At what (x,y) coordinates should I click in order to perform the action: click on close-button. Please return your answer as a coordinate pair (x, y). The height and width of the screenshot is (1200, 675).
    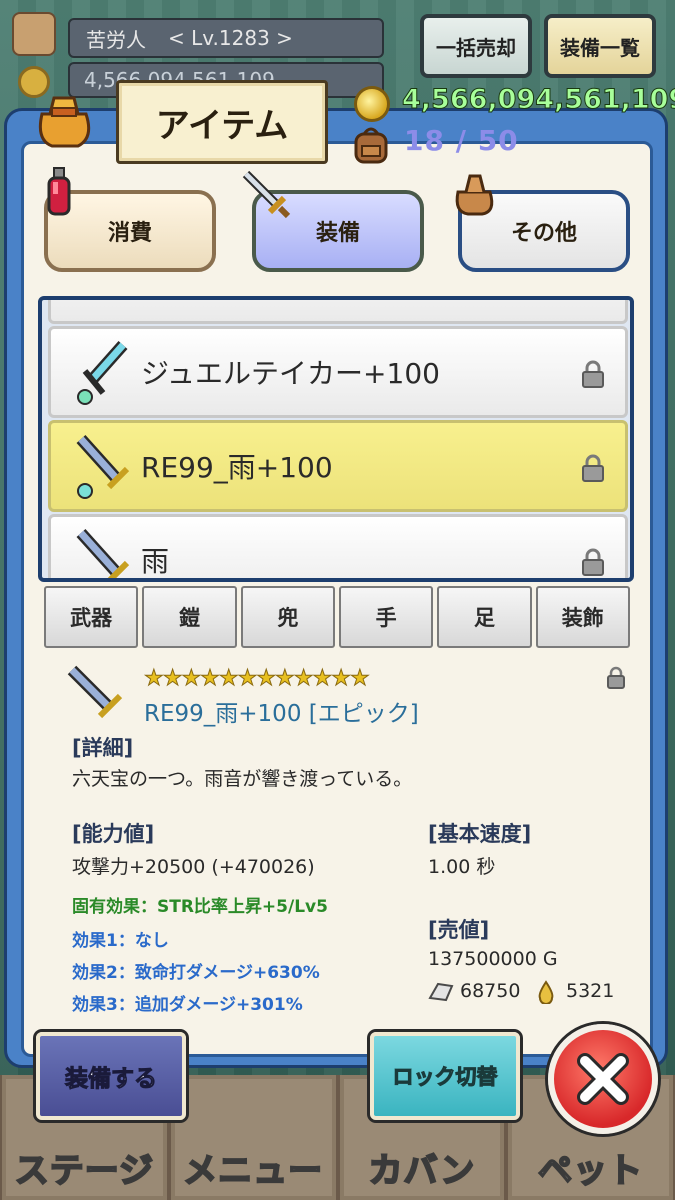
    Looking at the image, I should click on (603, 1079).